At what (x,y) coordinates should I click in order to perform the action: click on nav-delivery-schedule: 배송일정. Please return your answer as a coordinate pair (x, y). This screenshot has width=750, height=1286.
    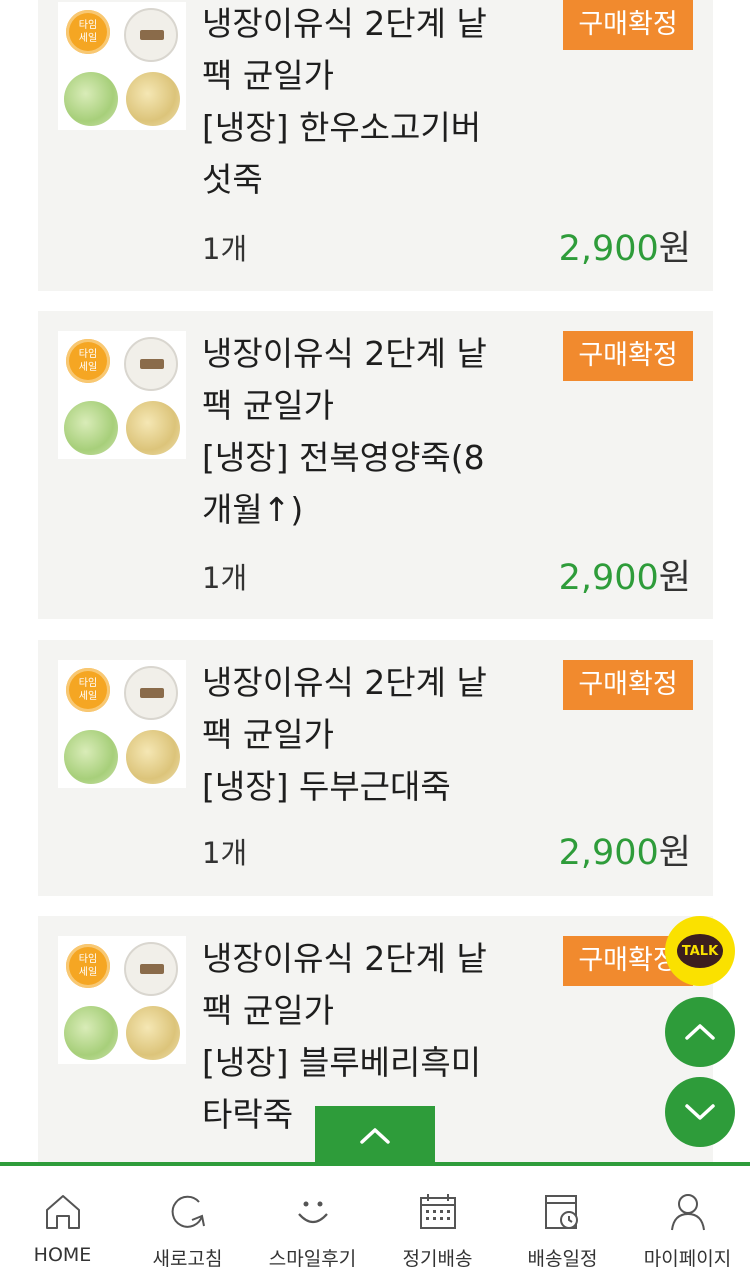
    Looking at the image, I should click on (562, 1226).